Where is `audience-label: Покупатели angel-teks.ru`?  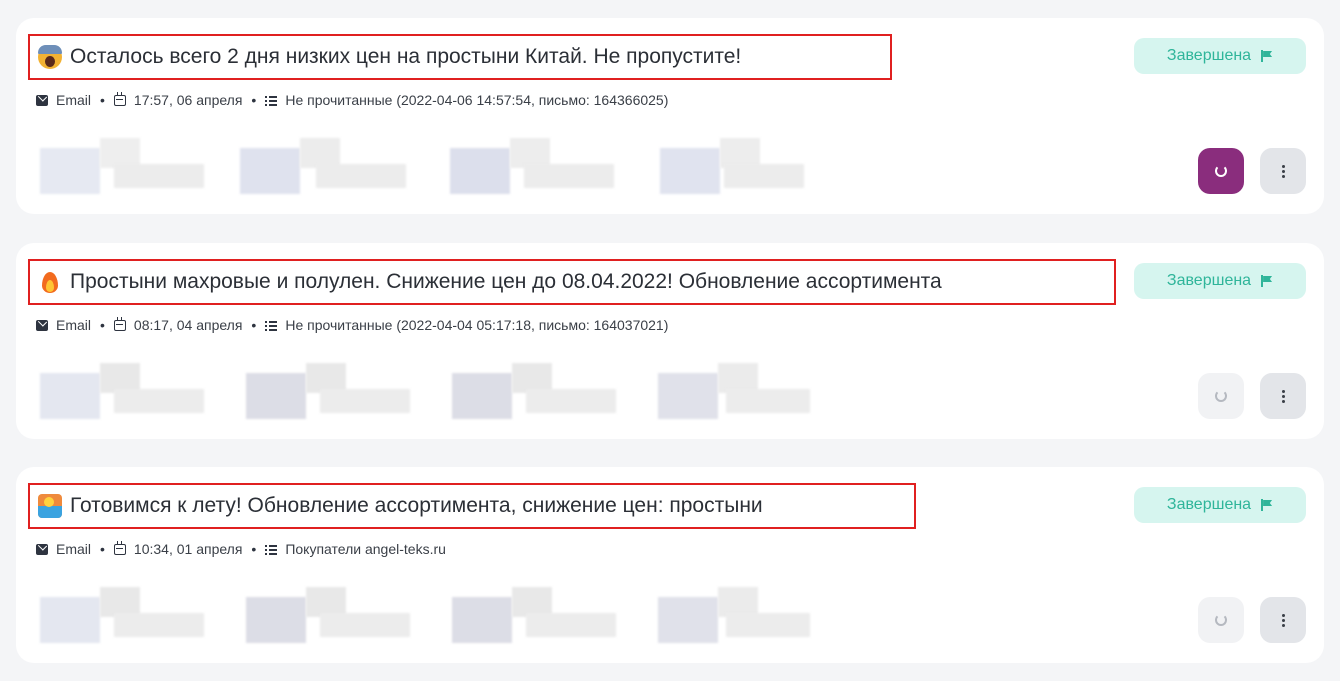
audience-label: Покупатели angel-teks.ru is located at coordinates (365, 549).